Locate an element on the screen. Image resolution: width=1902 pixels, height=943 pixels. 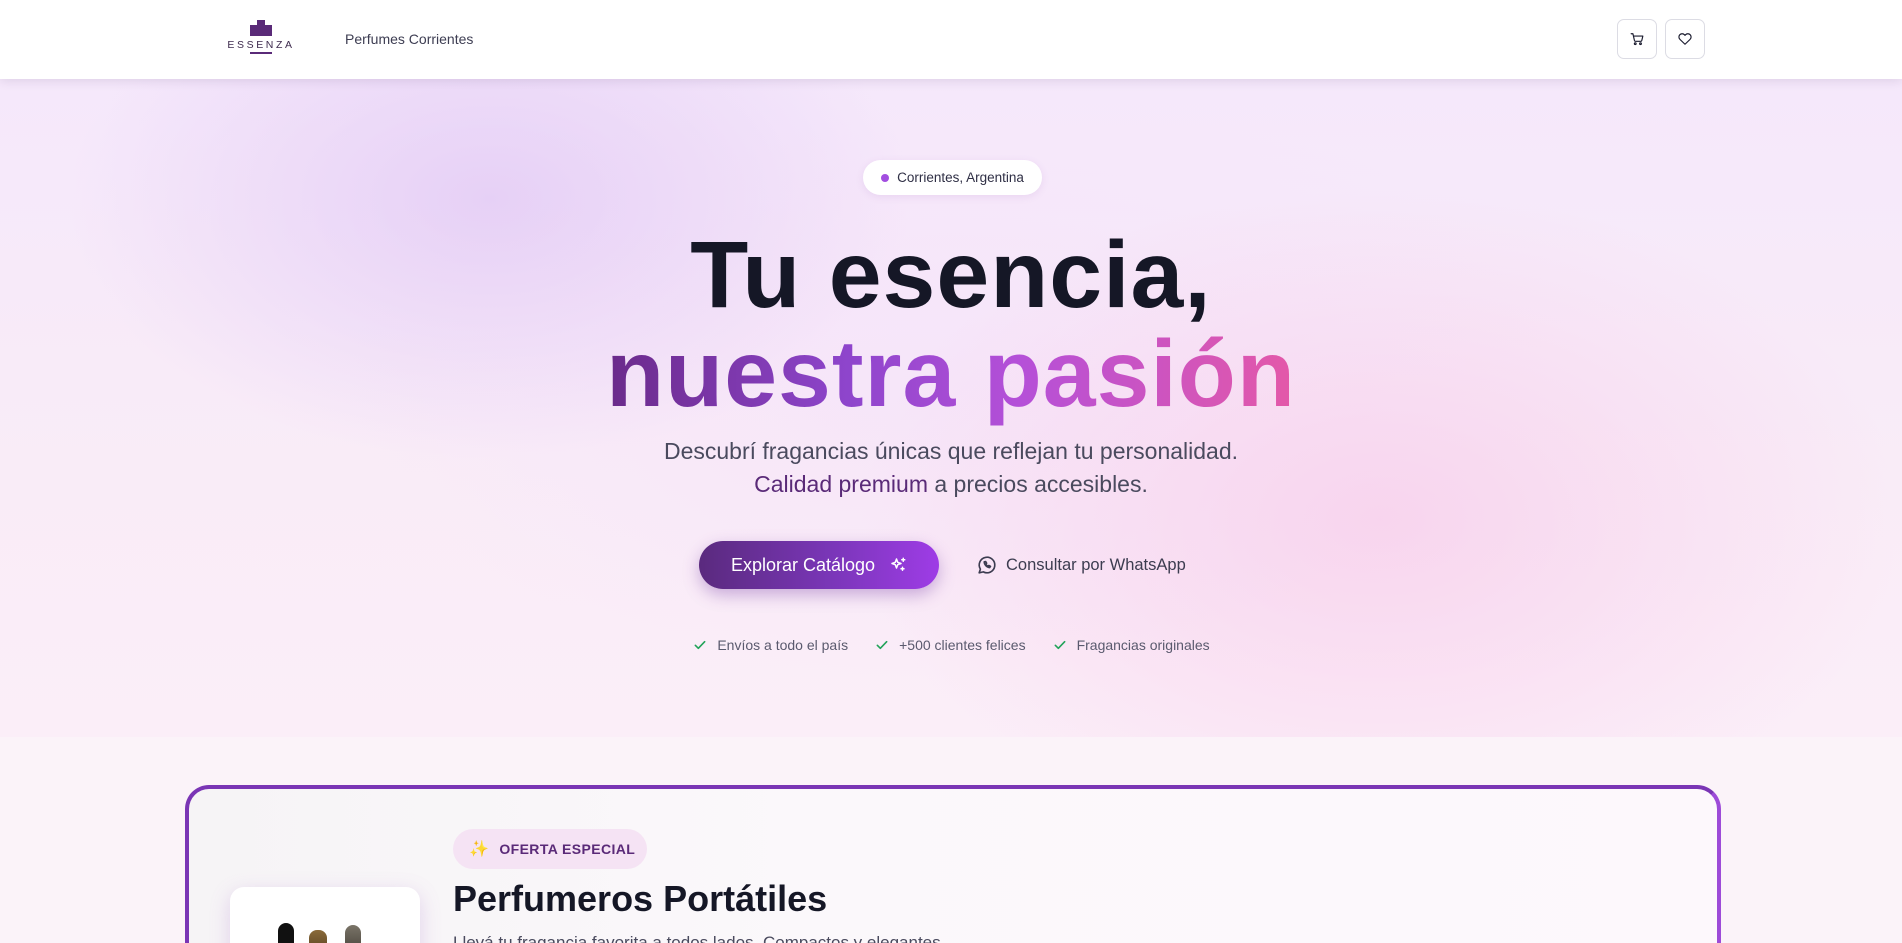
cart-icon is located at coordinates (1637, 39).